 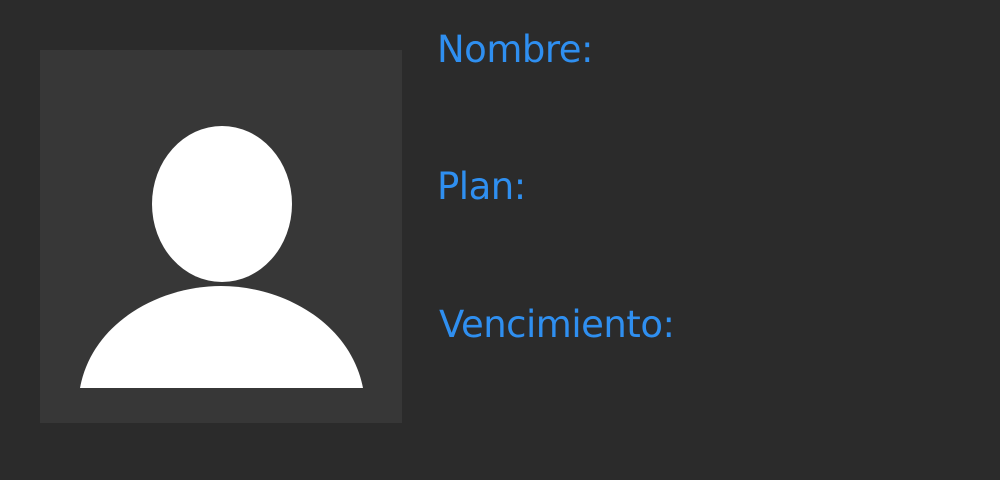 I want to click on vencimiento-label: Vencimiento:, so click(x=557, y=324).